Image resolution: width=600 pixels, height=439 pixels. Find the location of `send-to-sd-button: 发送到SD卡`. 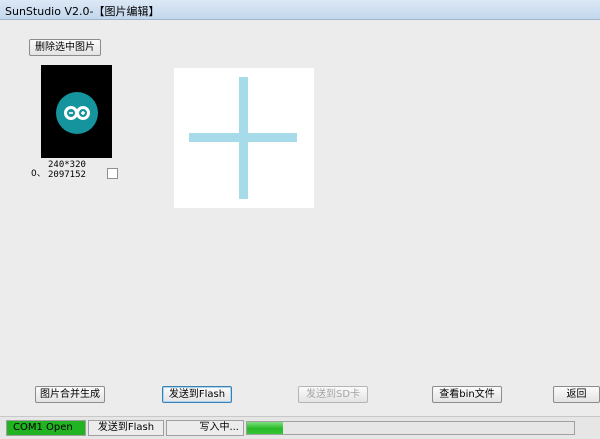

send-to-sd-button: 发送到SD卡 is located at coordinates (333, 394).